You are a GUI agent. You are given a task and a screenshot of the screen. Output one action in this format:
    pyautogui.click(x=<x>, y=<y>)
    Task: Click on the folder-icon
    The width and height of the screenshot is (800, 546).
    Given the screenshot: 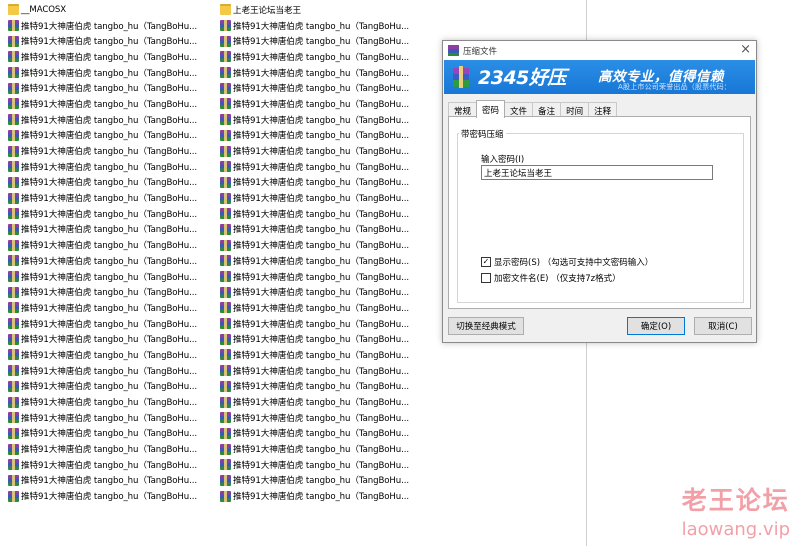 What is the action you would take?
    pyautogui.click(x=225, y=10)
    